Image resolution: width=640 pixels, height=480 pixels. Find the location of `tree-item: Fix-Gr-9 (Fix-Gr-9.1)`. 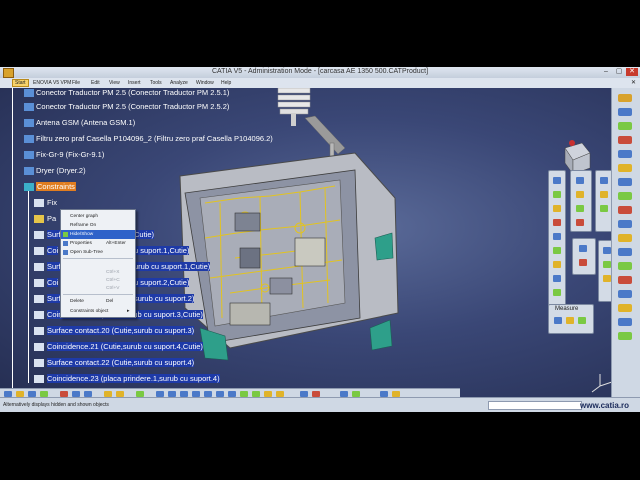

tree-item: Fix-Gr-9 (Fix-Gr-9.1) is located at coordinates (120, 155).